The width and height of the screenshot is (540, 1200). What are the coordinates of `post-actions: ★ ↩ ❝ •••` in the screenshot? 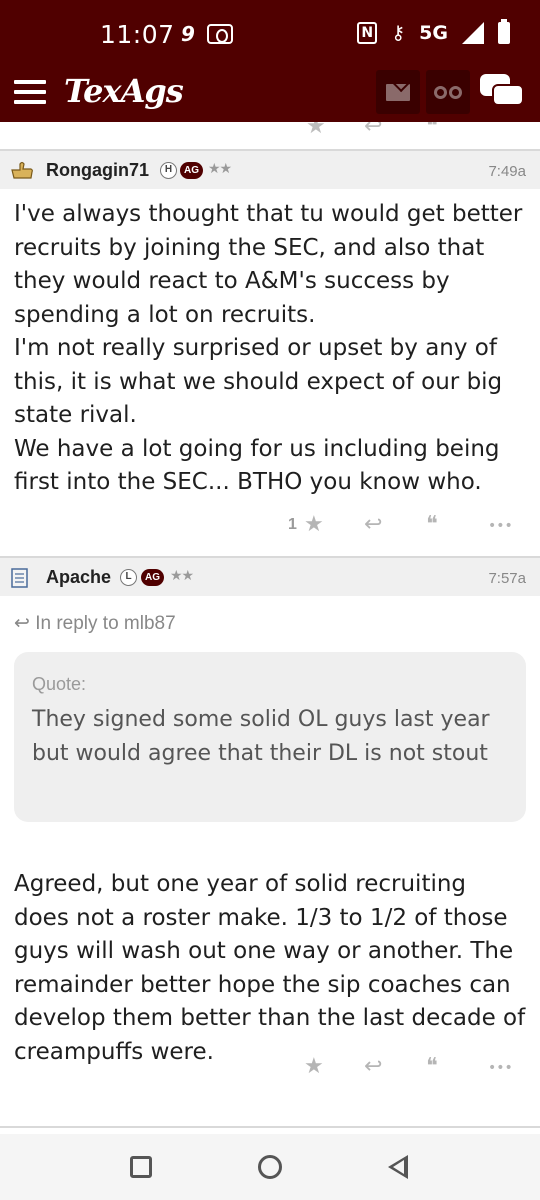 It's located at (270, 1069).